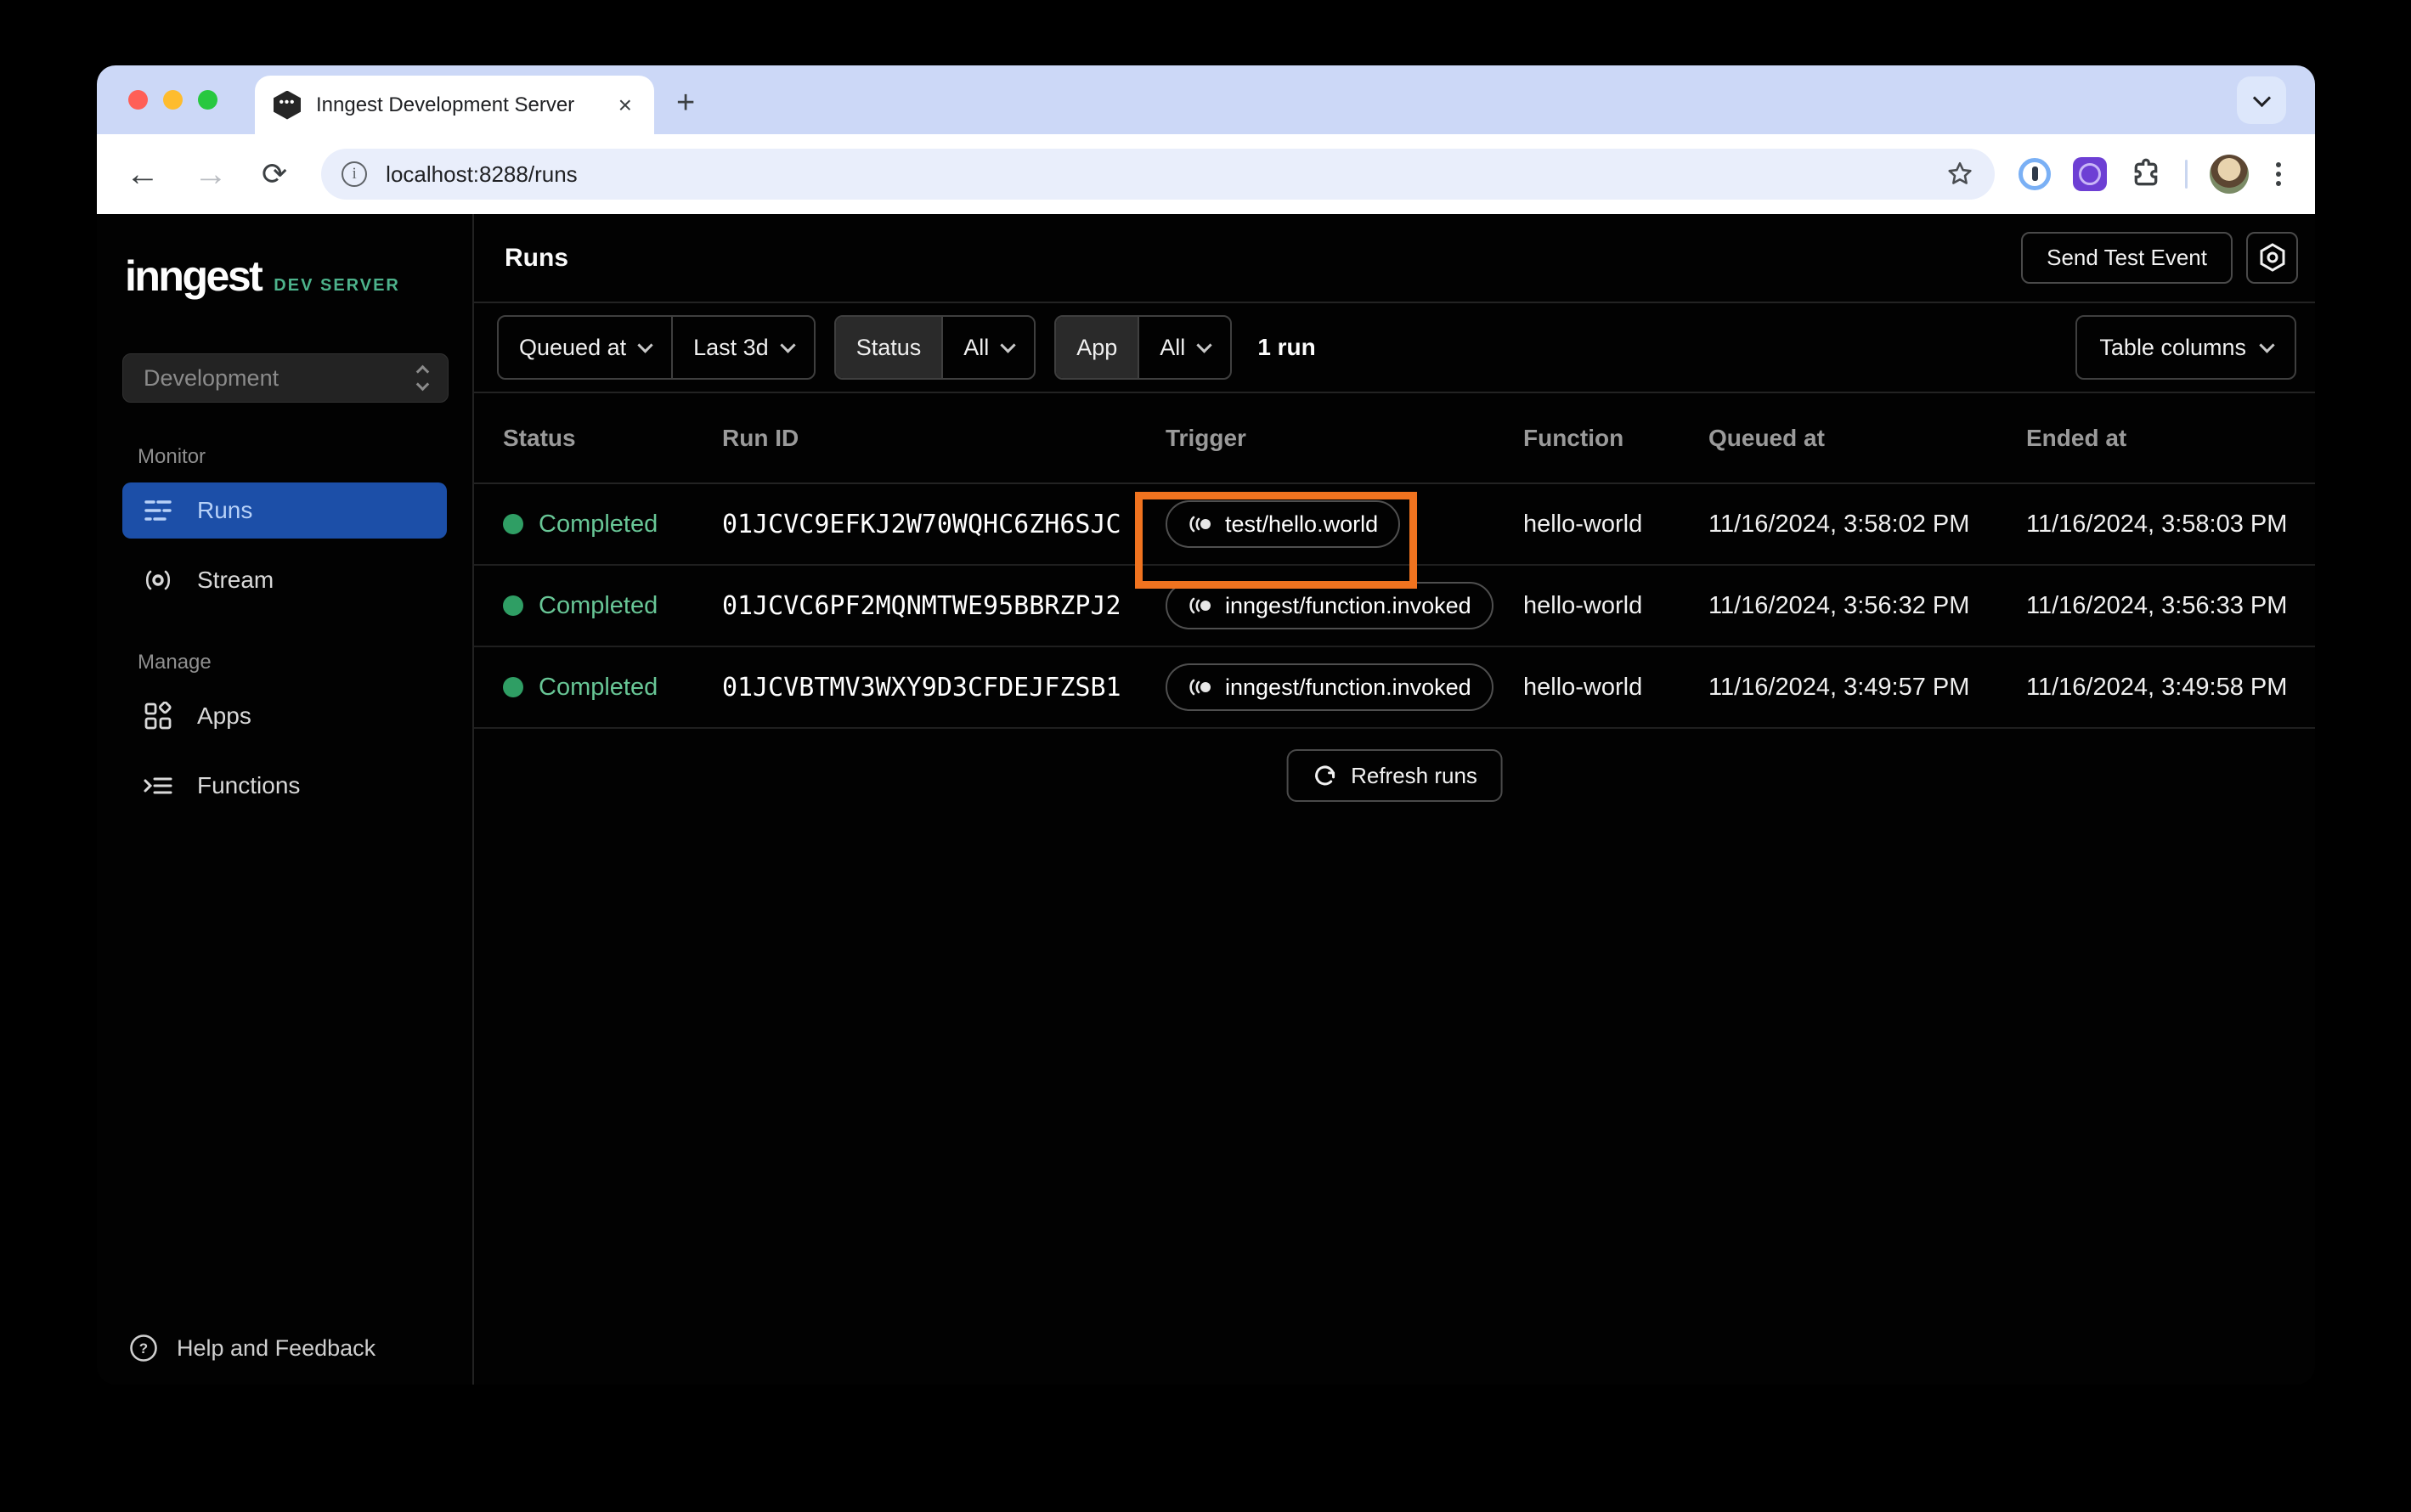 This screenshot has height=1512, width=2411. What do you see at coordinates (1184, 347) in the screenshot?
I see `app-filter-value: All` at bounding box center [1184, 347].